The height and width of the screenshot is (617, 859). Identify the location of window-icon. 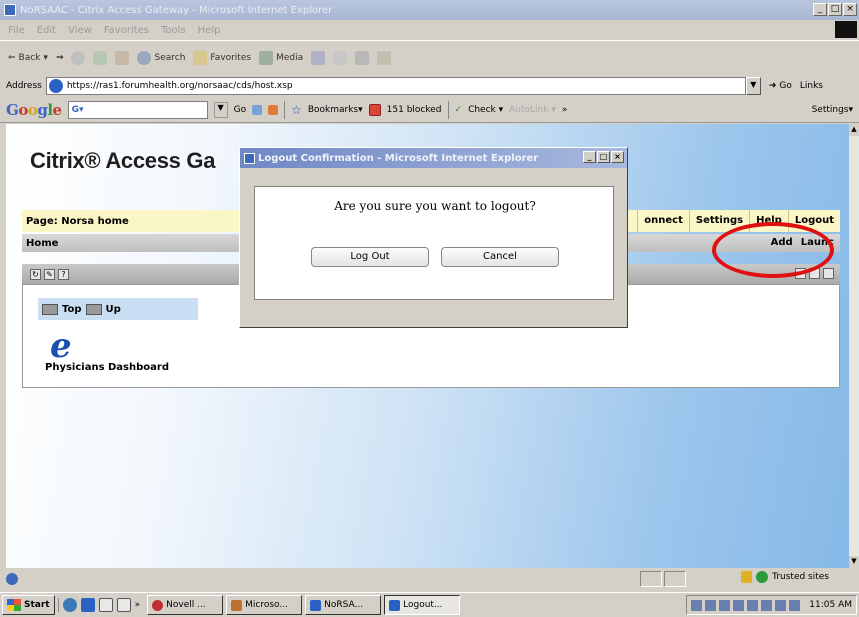
(123, 605).